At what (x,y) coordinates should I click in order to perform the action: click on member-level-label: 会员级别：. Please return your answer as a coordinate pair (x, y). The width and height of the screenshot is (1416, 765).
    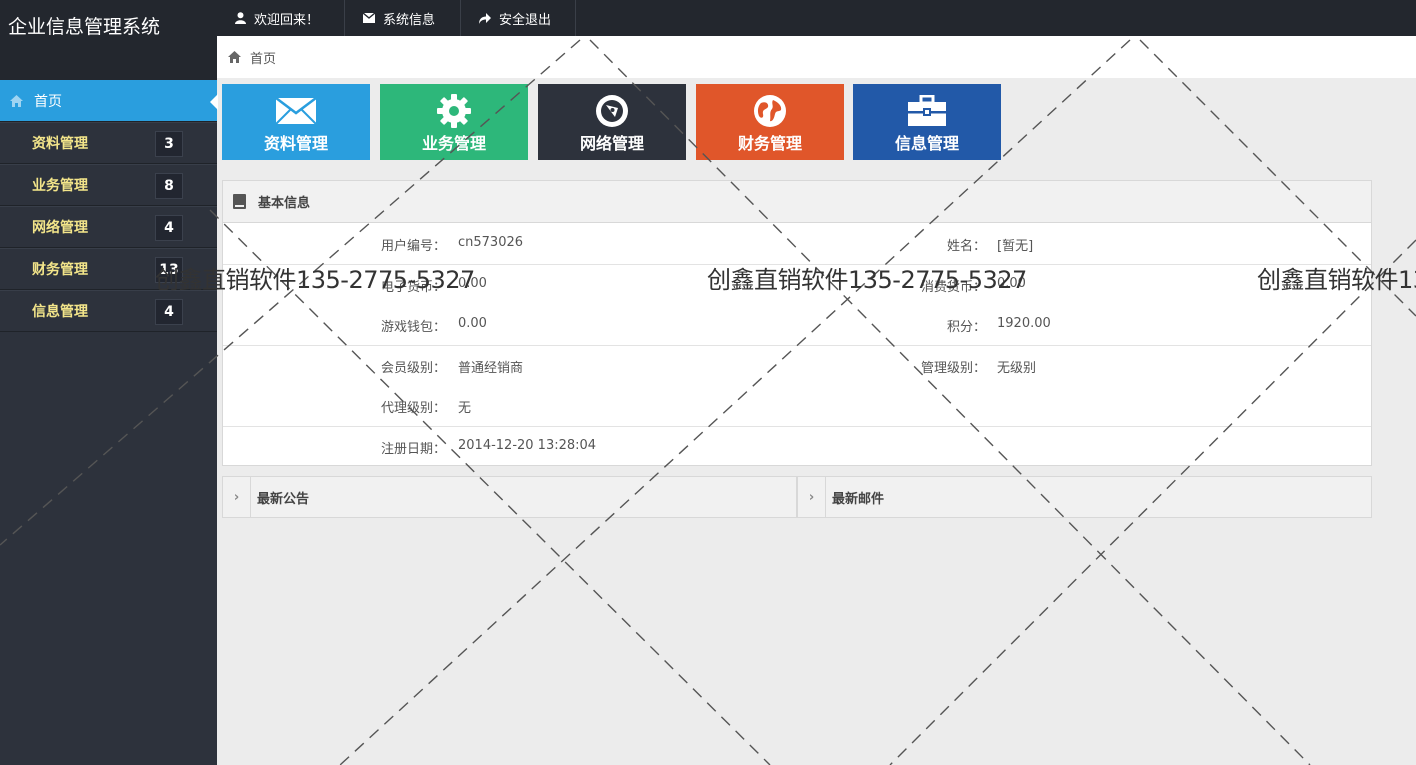
    Looking at the image, I should click on (413, 368).